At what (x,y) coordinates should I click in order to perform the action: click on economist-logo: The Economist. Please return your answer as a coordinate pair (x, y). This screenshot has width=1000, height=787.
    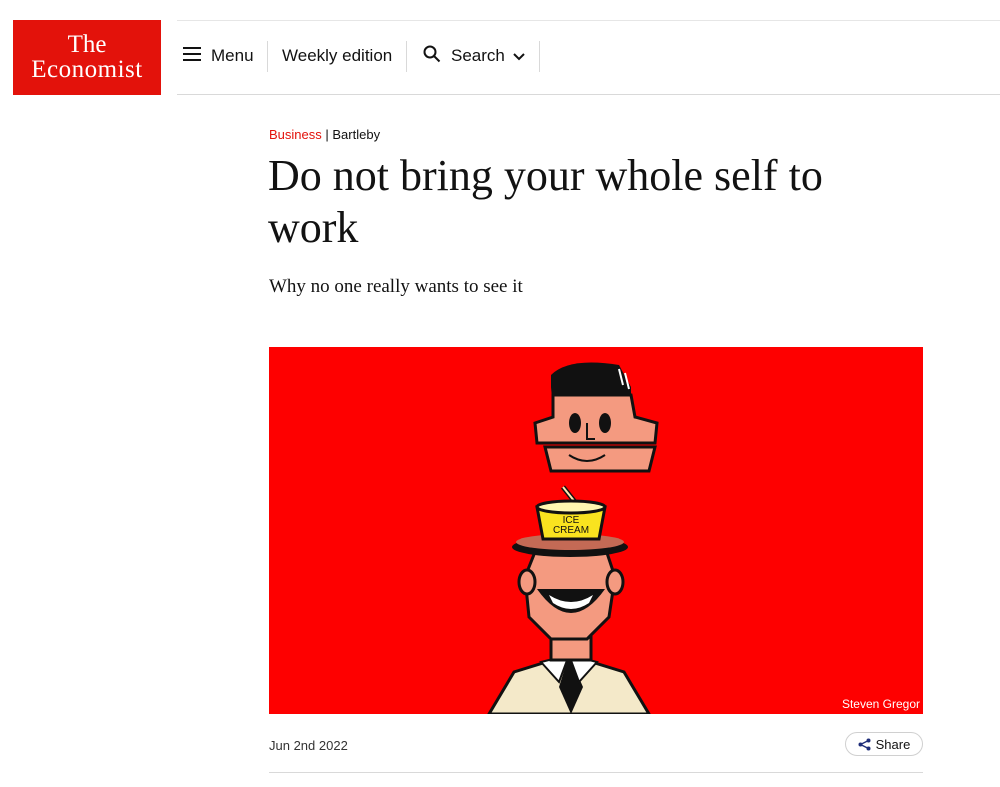
    Looking at the image, I should click on (87, 57).